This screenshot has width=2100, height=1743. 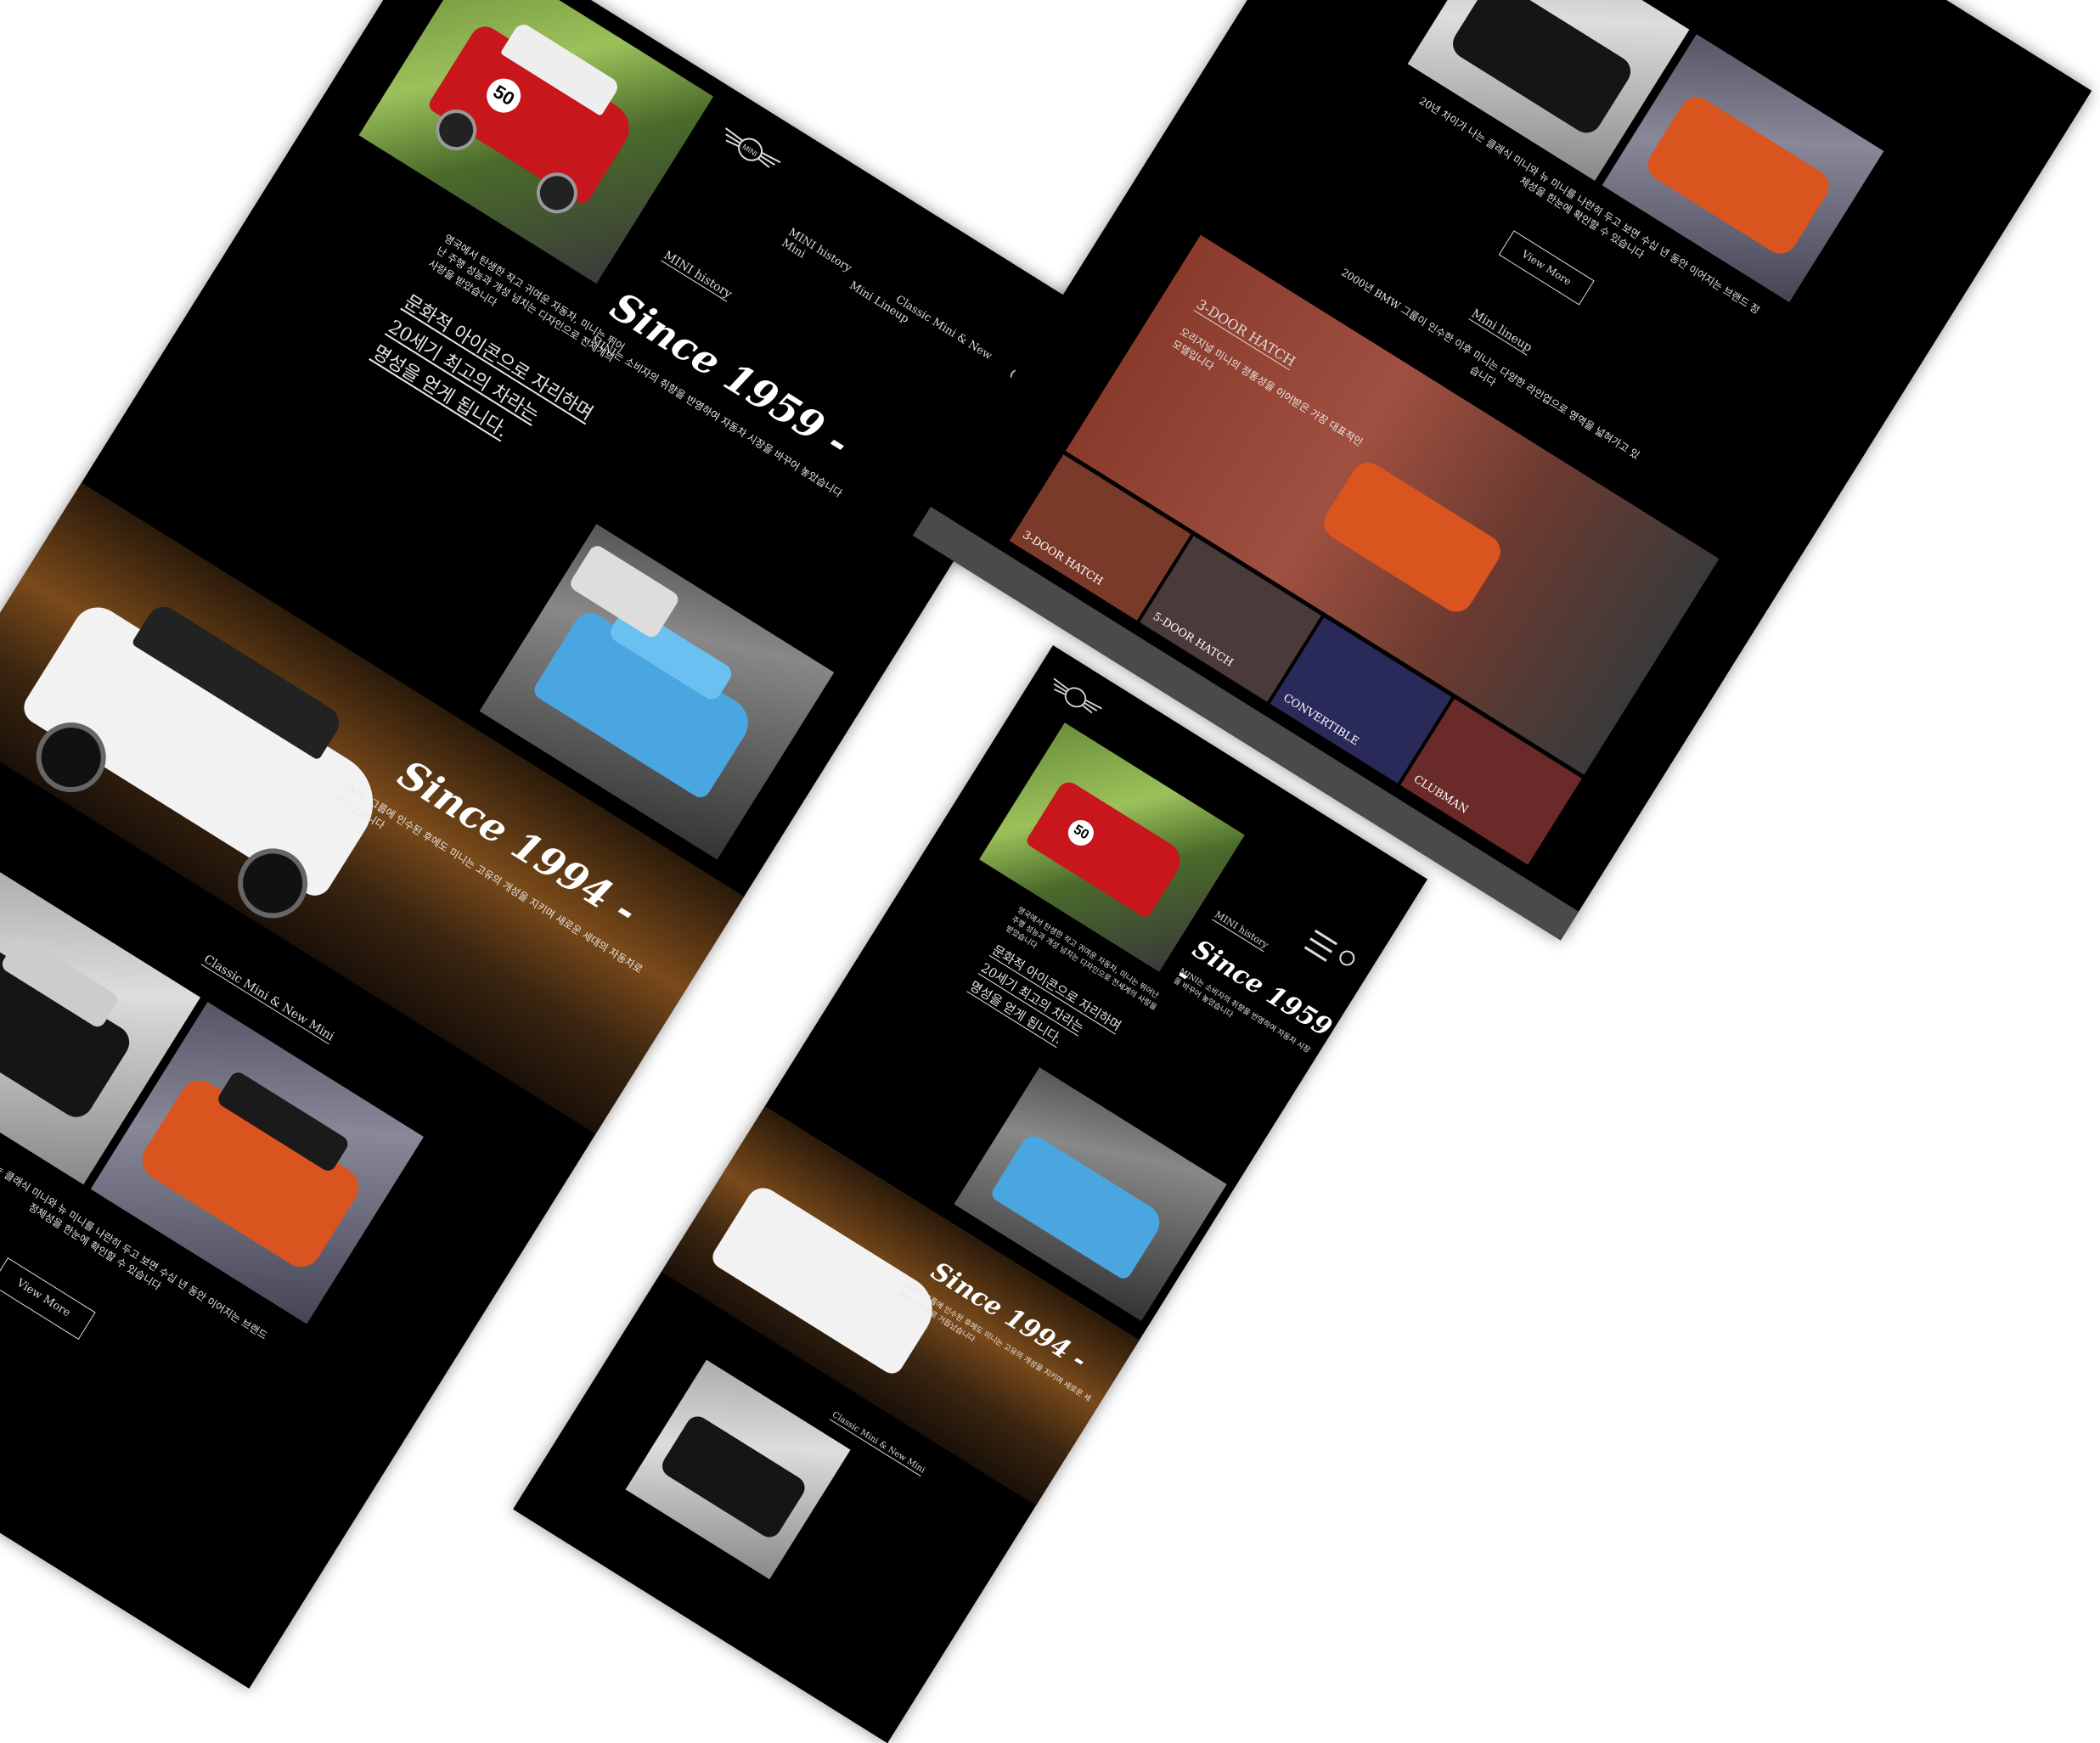 What do you see at coordinates (1412, 537) in the screenshot?
I see `orange-car-featured` at bounding box center [1412, 537].